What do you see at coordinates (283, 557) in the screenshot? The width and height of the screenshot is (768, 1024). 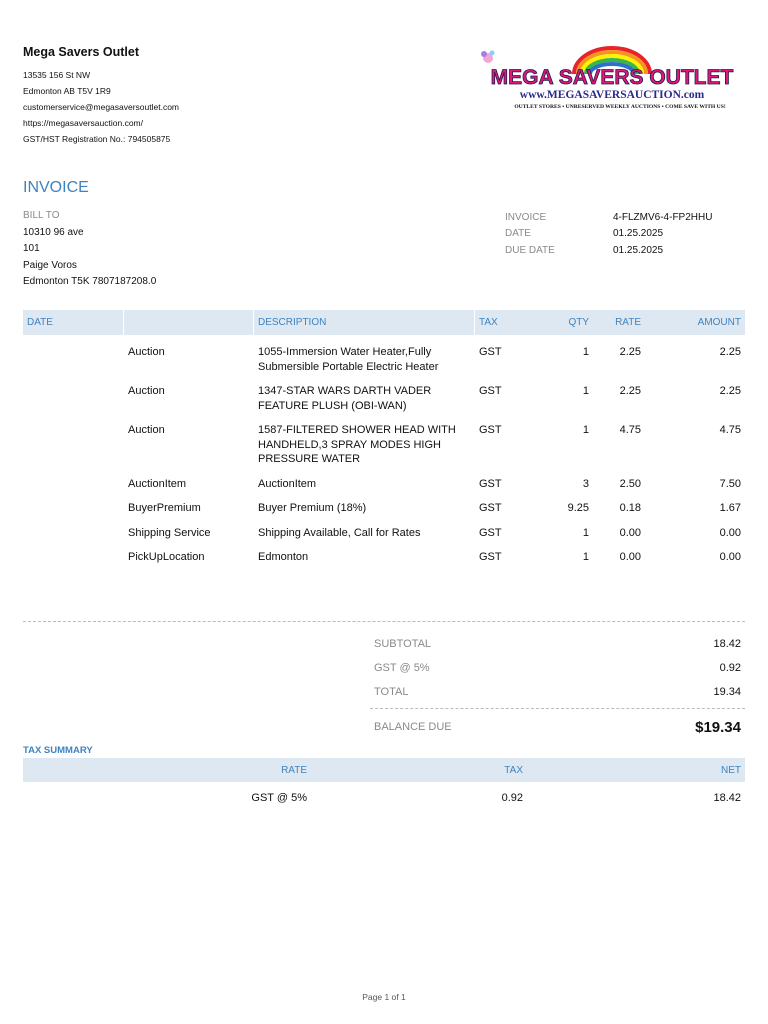 I see `row-description: Edmonton` at bounding box center [283, 557].